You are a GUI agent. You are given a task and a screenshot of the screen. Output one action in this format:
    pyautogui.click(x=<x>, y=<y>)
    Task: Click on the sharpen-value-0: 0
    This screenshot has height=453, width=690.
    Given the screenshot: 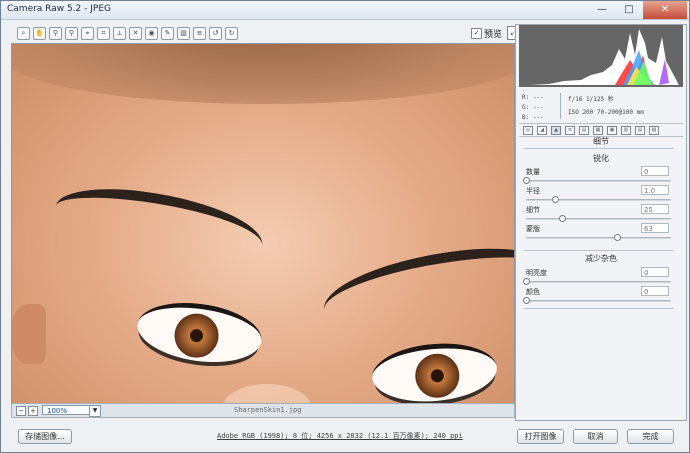 What is the action you would take?
    pyautogui.click(x=655, y=171)
    